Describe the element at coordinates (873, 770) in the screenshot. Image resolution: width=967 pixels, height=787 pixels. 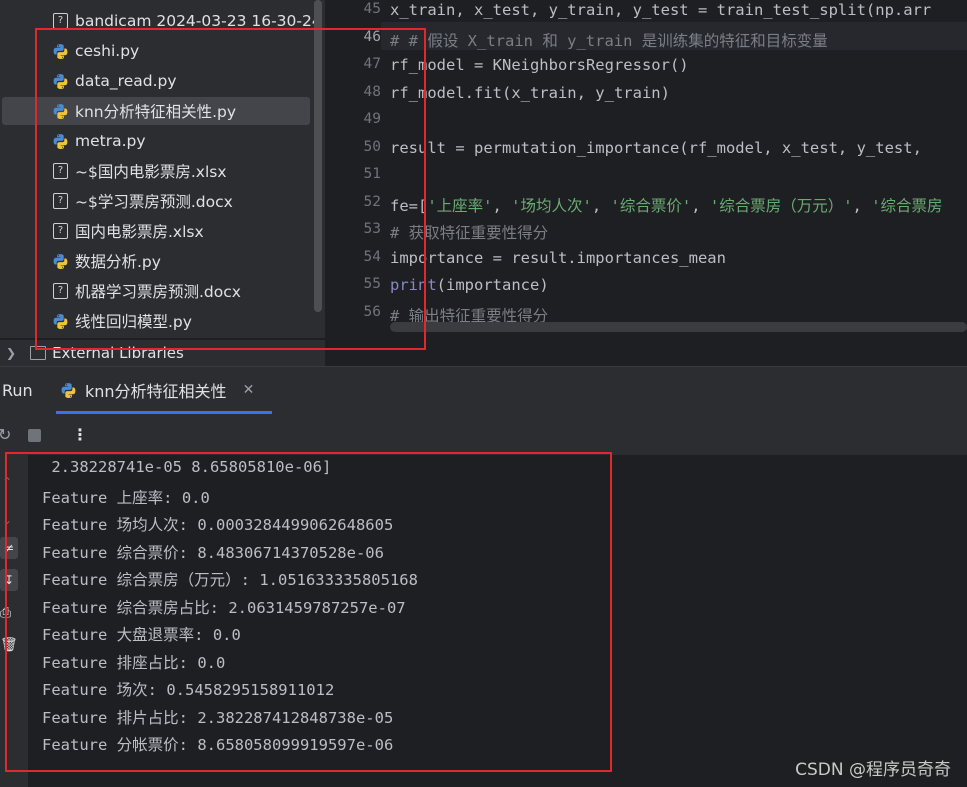
I see `watermark: CSDN @程序员奇奇` at that location.